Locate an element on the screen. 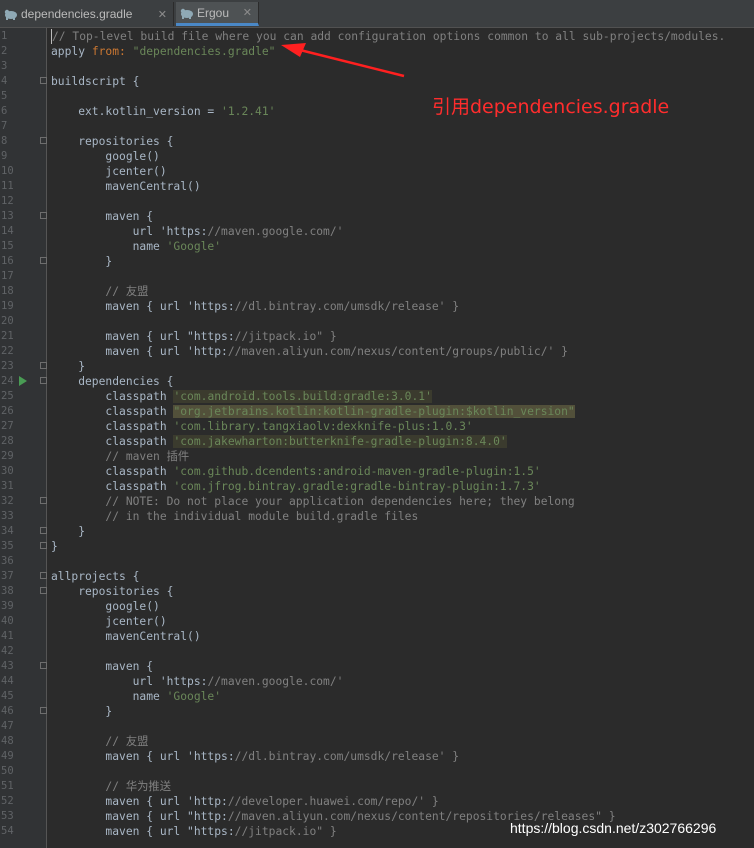  tab-label: Ergou is located at coordinates (213, 12).